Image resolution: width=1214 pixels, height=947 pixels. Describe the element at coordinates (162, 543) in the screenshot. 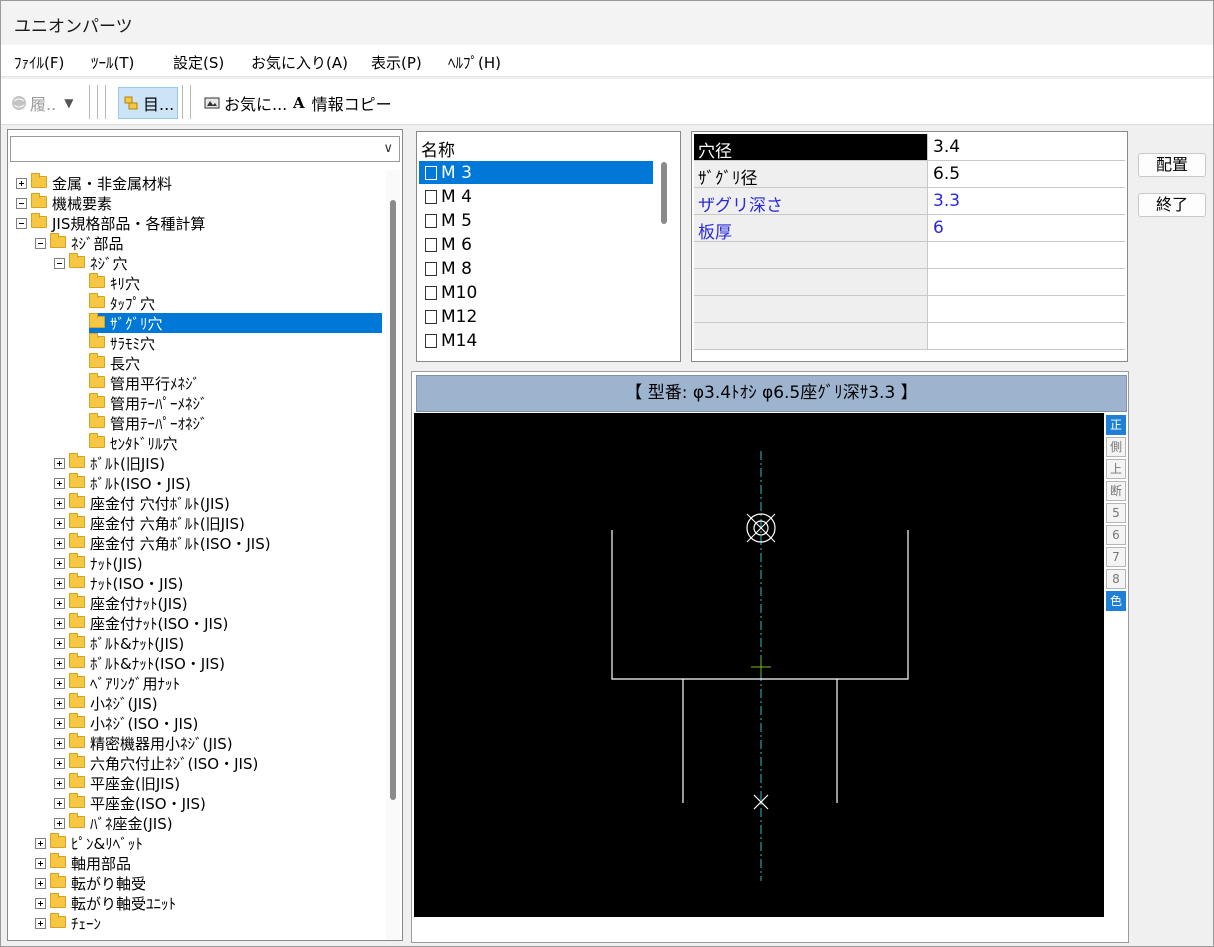

I see `tree-node: 座金付 六角ﾎﾞﾙﾄ(ISO・JIS)` at that location.